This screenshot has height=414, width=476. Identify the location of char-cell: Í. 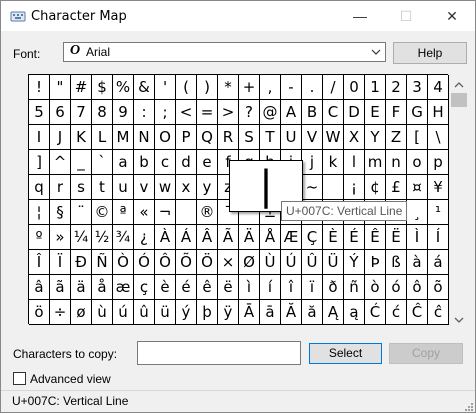
(438, 237).